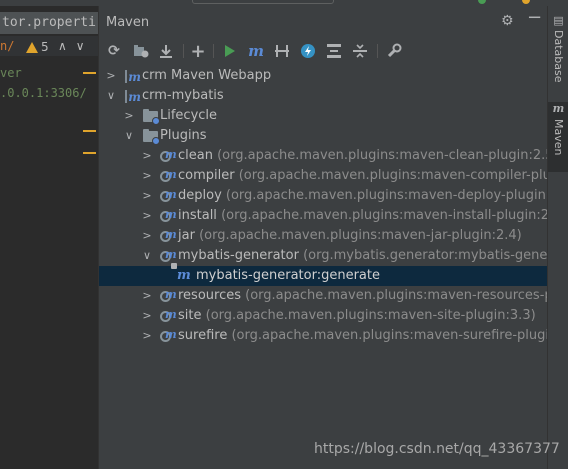  I want to click on database-tab-label: Database, so click(558, 56).